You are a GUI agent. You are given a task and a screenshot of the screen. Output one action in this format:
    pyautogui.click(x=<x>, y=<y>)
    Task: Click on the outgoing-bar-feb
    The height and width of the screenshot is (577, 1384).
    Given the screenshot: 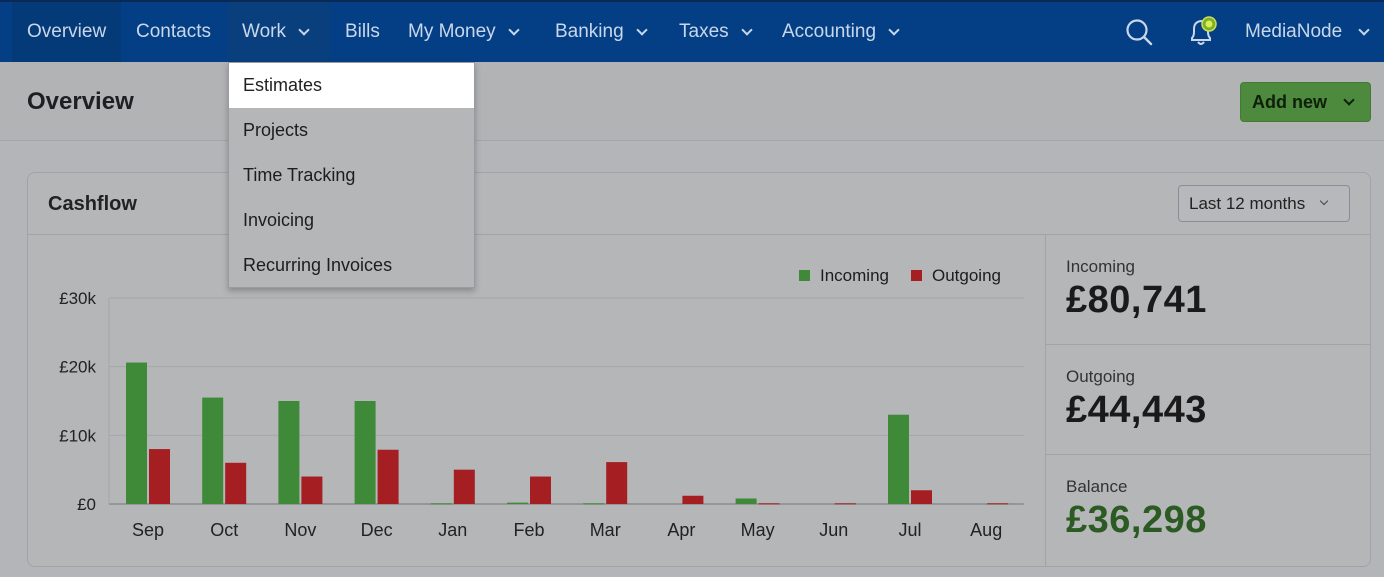 What is the action you would take?
    pyautogui.click(x=540, y=490)
    